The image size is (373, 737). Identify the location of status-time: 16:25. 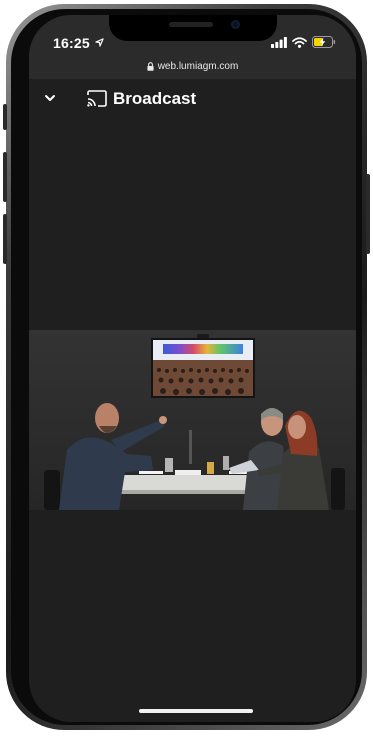
(78, 43).